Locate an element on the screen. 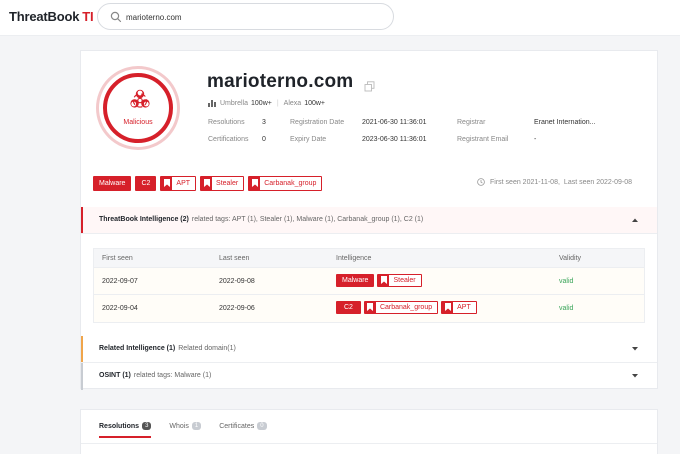 This screenshot has height=454, width=680. rank-info: Umbrella 100w+ | Alexa 100w+ is located at coordinates (266, 103).